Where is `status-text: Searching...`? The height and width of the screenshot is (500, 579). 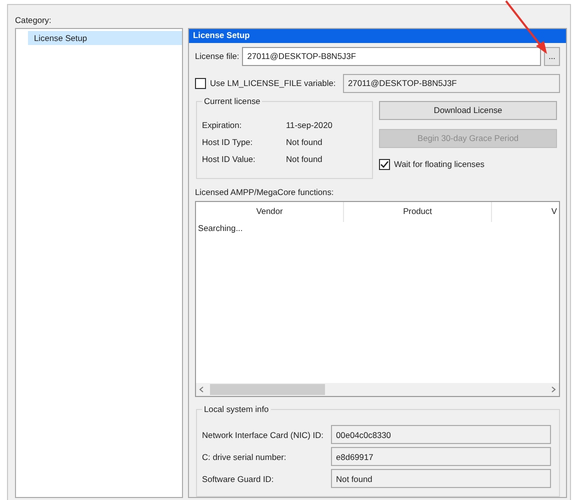 status-text: Searching... is located at coordinates (220, 228).